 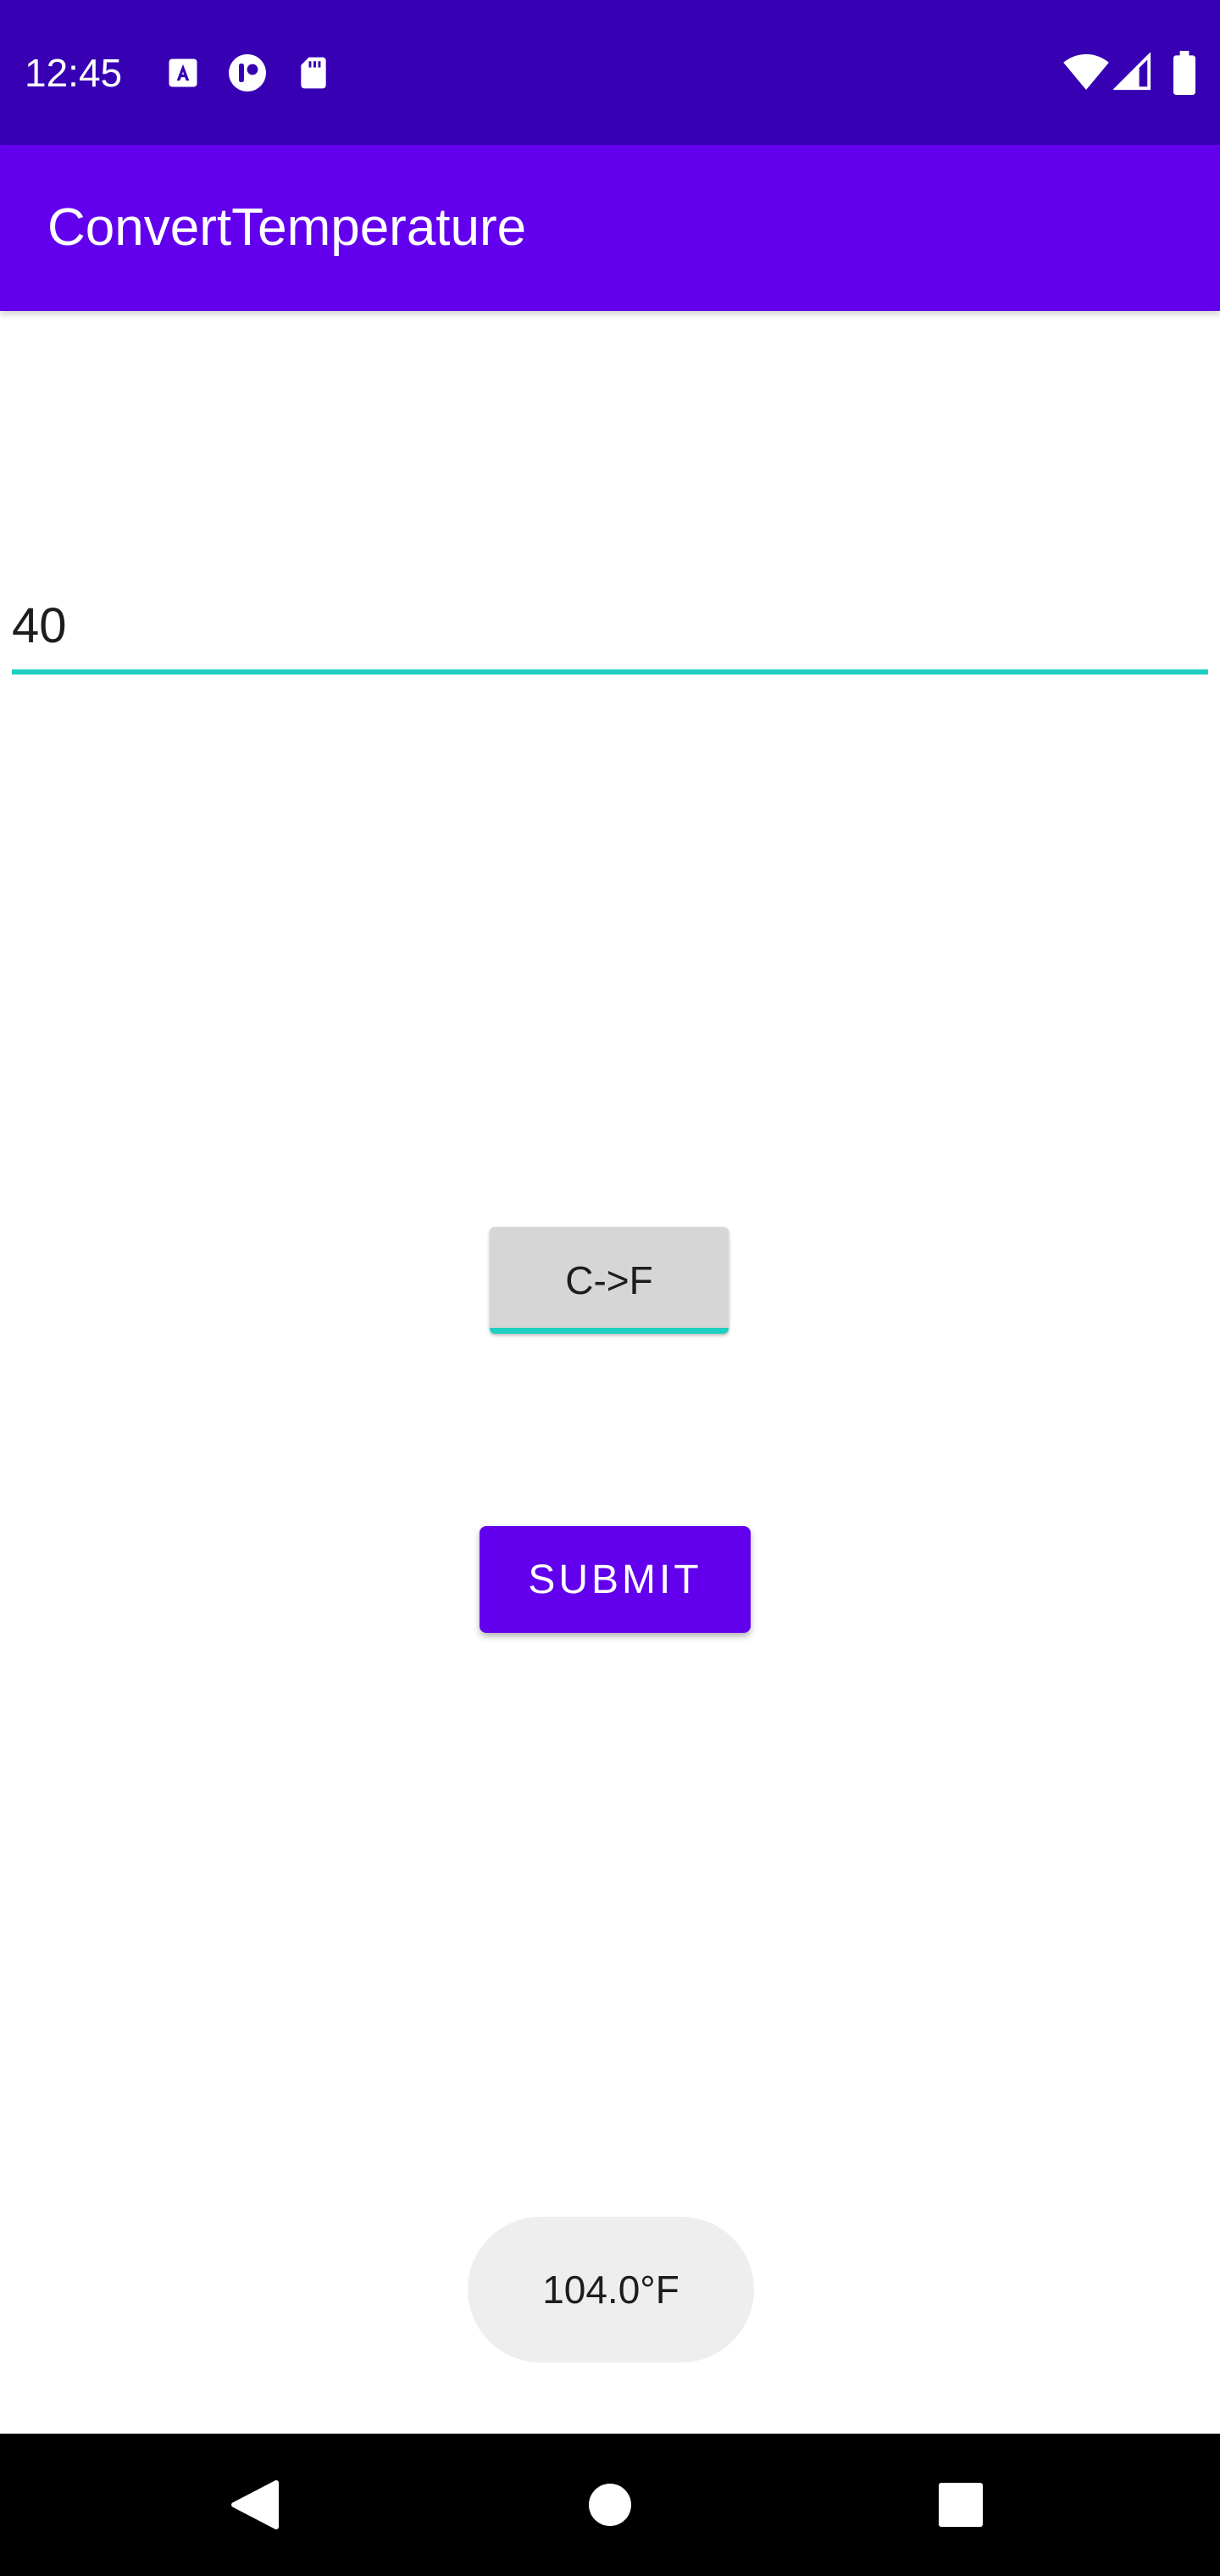 I want to click on navigation-bar, so click(x=610, y=2505).